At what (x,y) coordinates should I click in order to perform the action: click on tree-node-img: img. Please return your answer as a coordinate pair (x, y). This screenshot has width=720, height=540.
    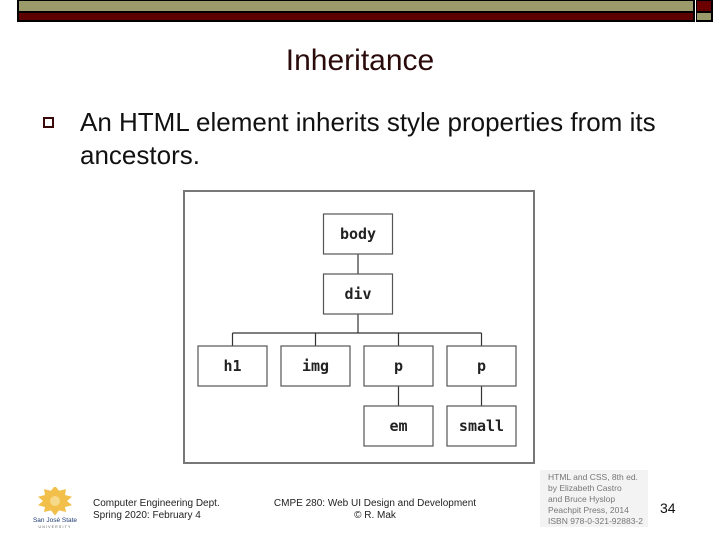
    Looking at the image, I should click on (315, 366).